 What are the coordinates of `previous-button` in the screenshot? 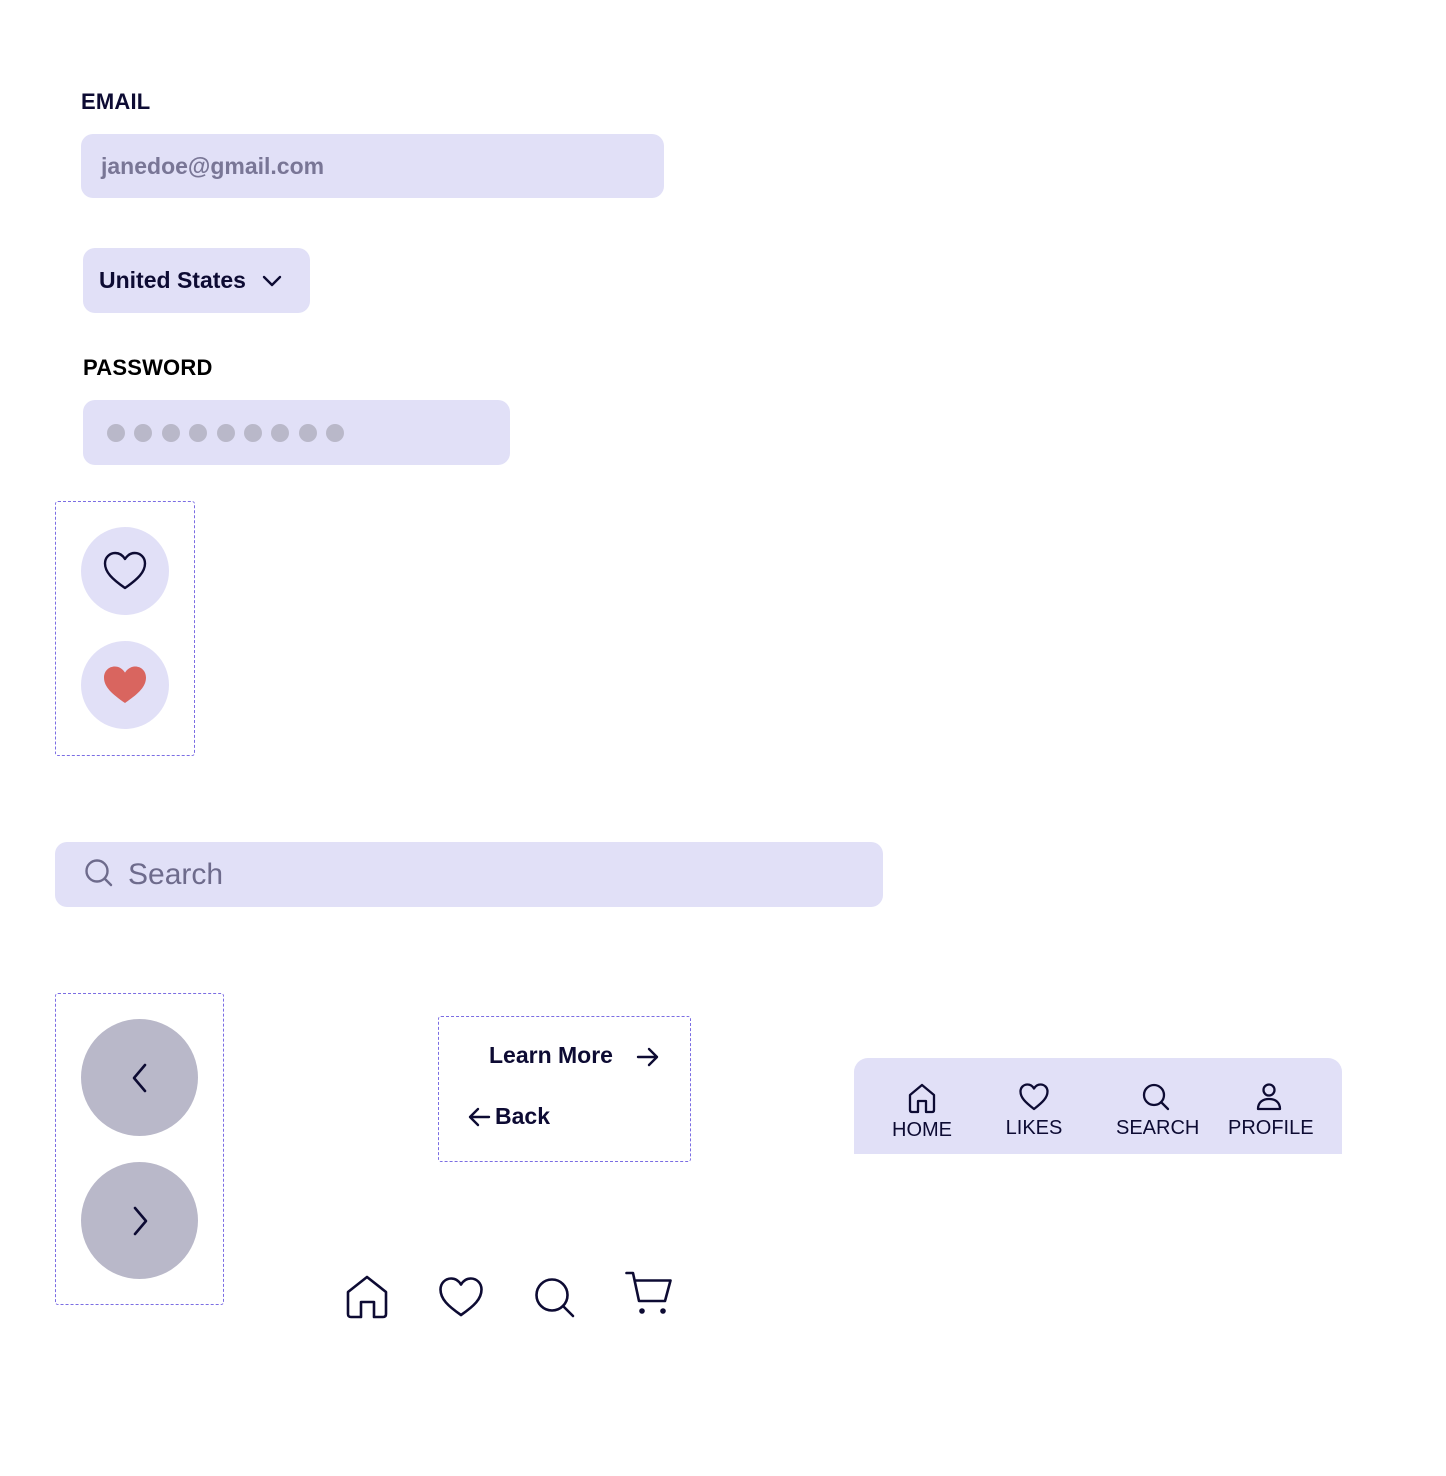 It's located at (139, 1077).